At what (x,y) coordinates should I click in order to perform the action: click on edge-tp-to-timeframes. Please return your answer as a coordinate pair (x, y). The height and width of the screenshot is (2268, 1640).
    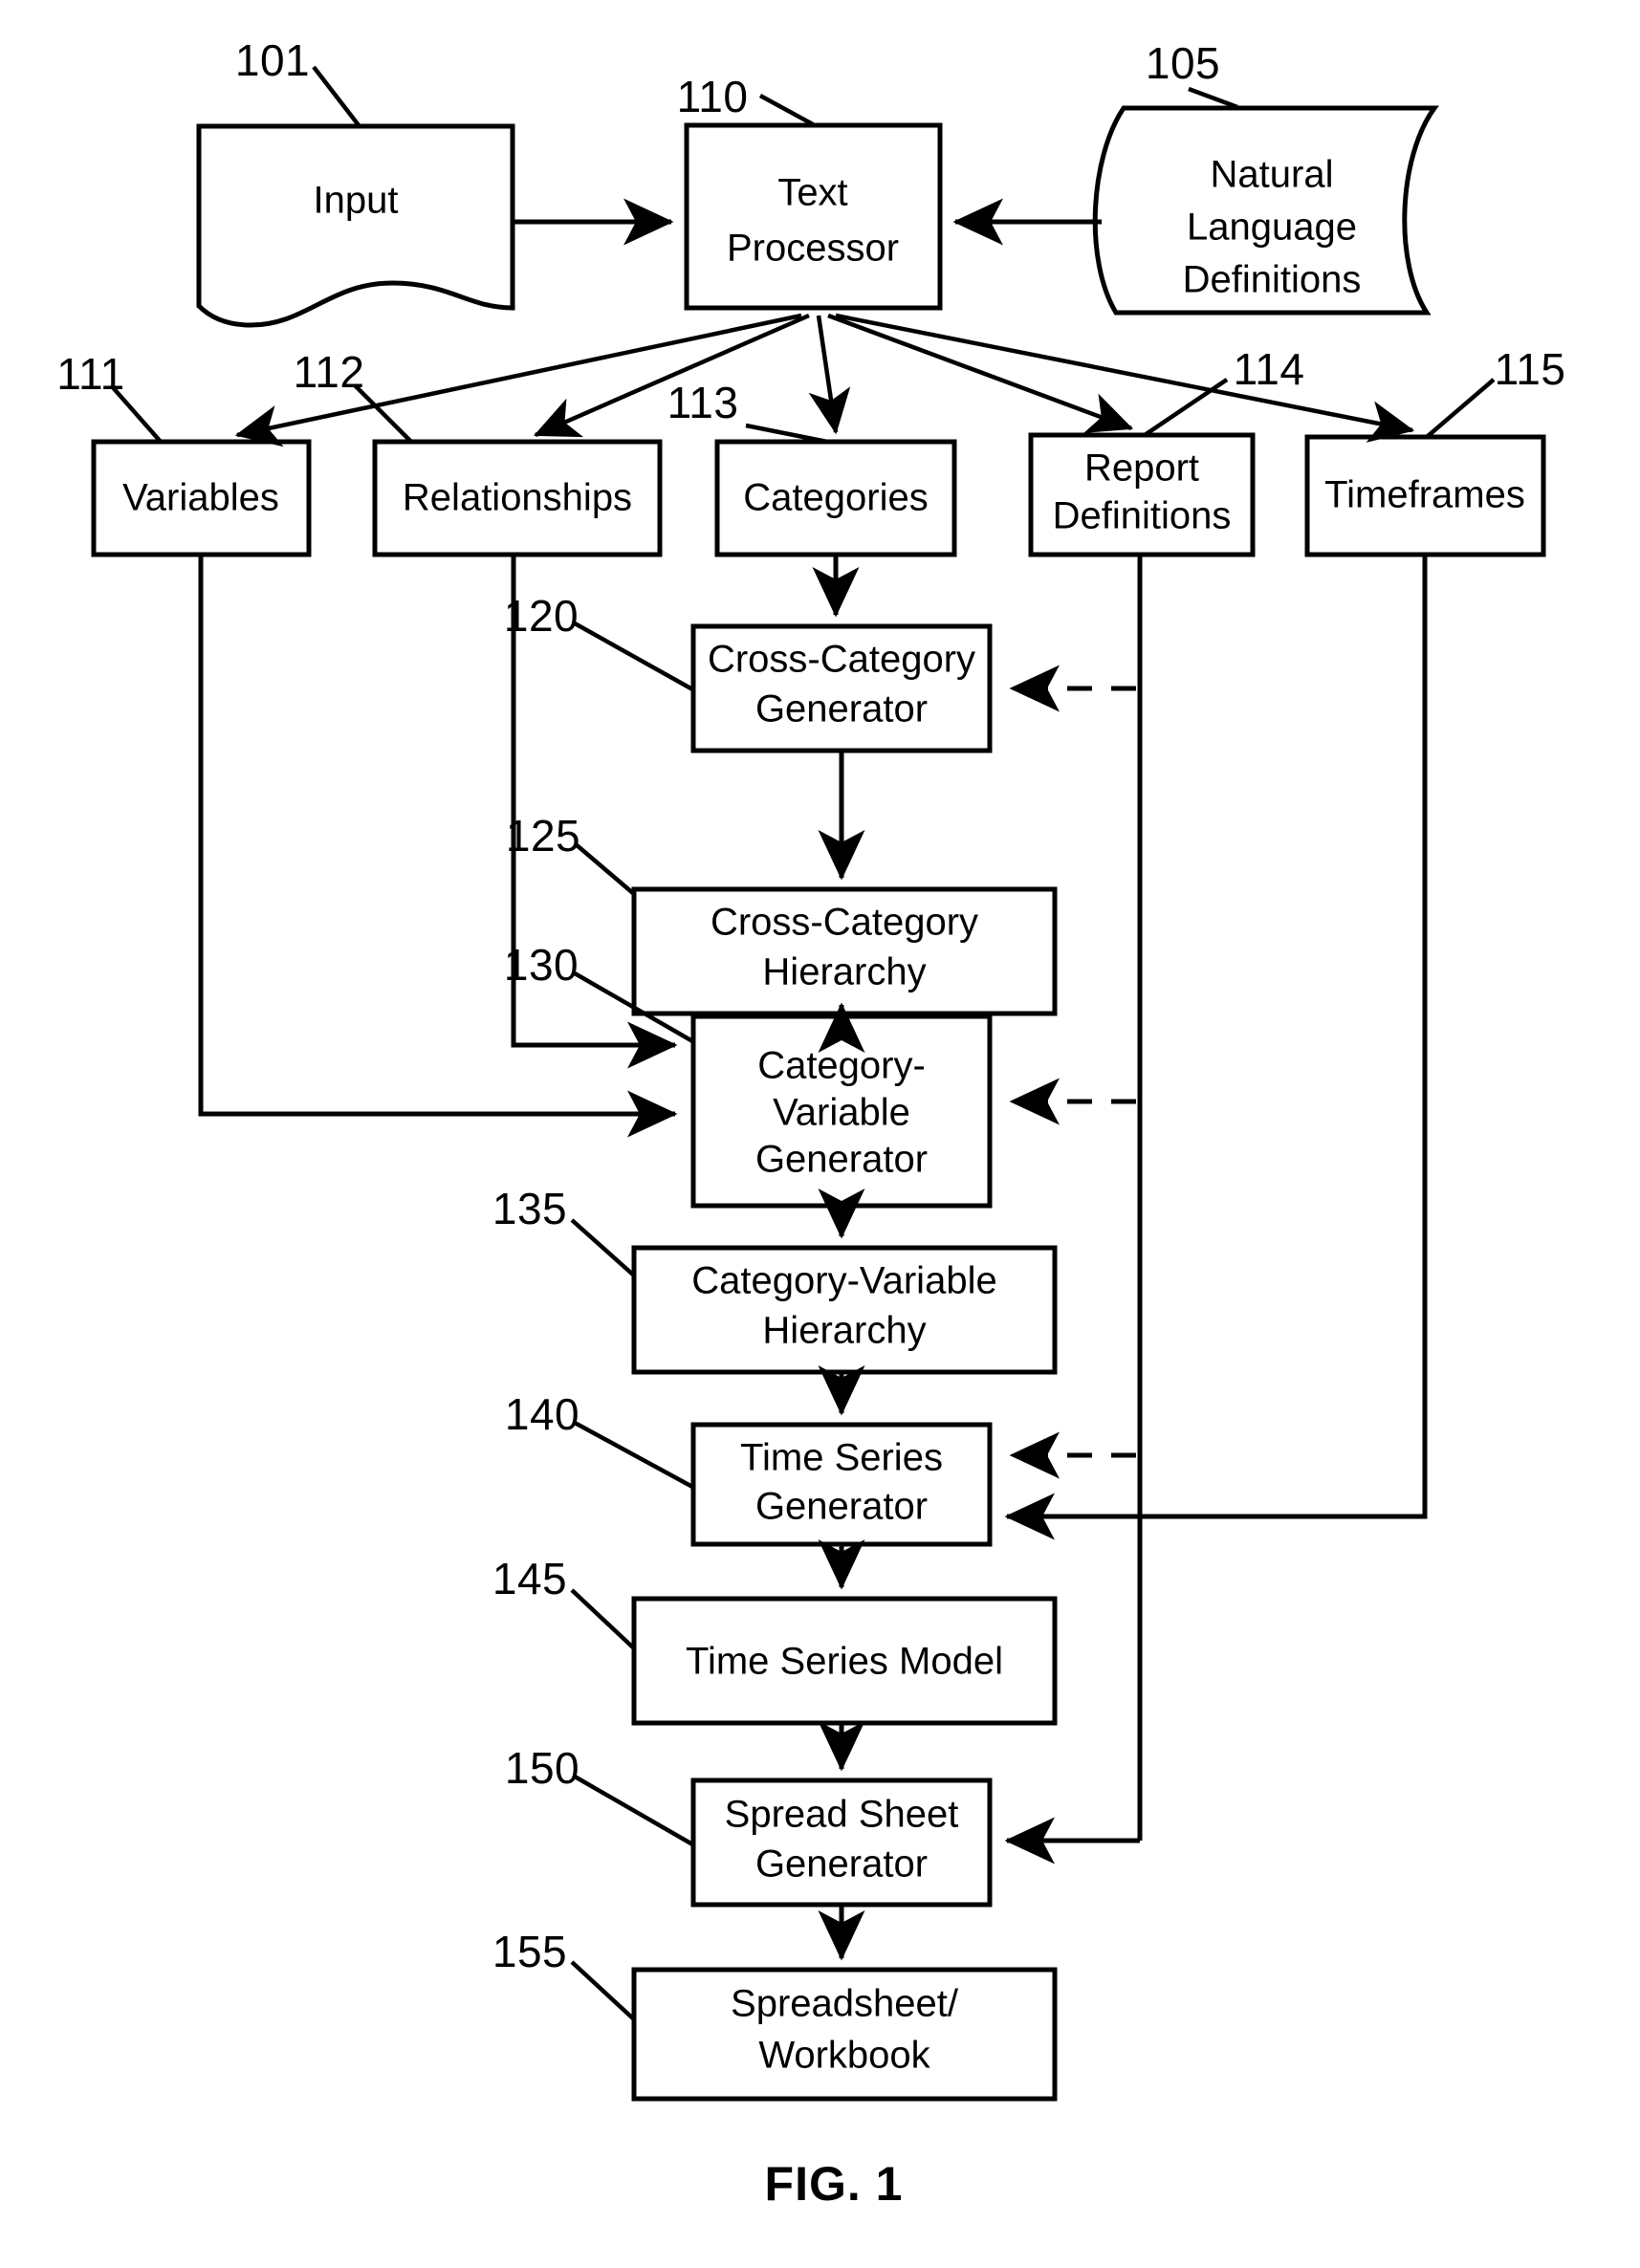
    Looking at the image, I should click on (1125, 378).